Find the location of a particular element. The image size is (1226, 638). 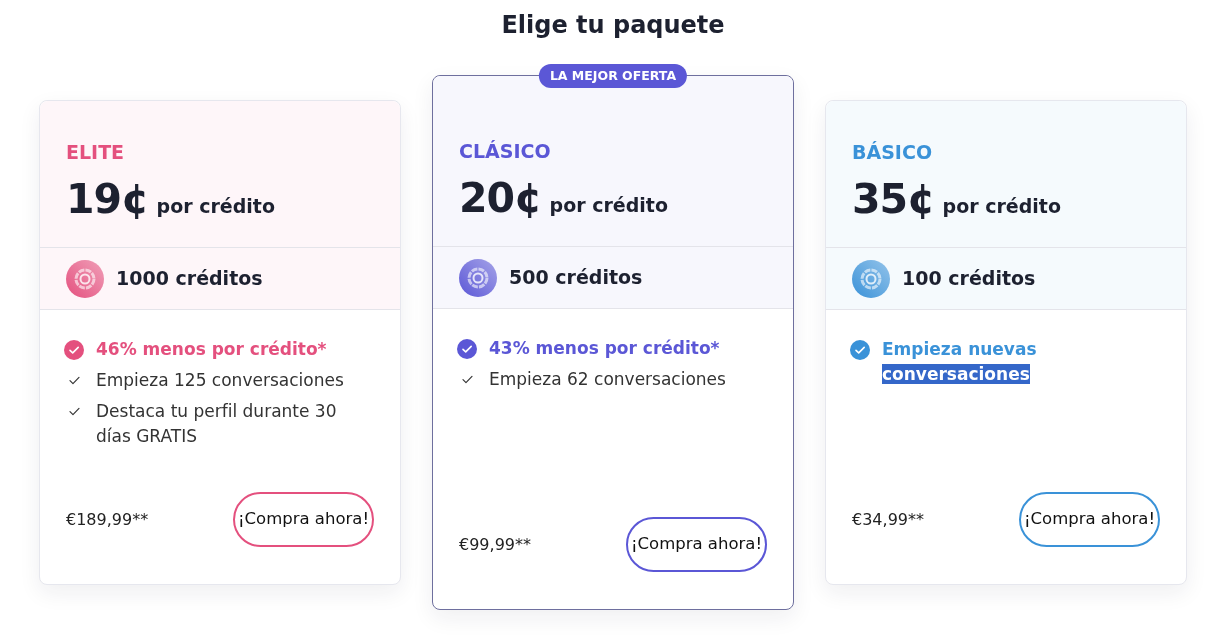

total-price: €189,99** is located at coordinates (107, 519).